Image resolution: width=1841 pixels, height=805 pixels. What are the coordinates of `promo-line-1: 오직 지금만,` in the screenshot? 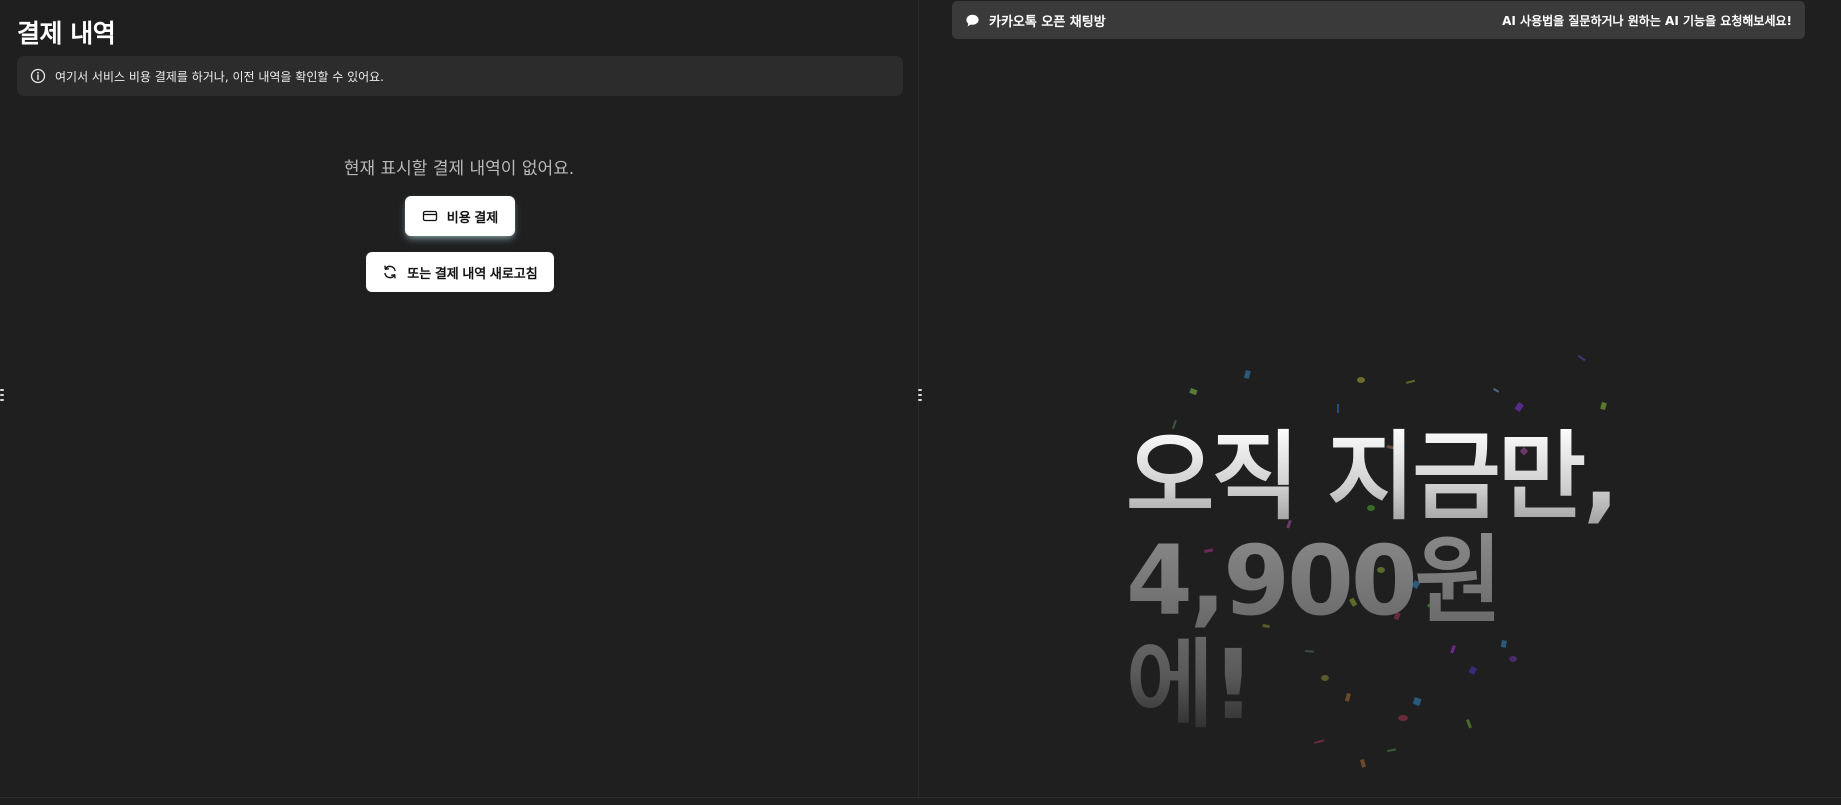 It's located at (1376, 477).